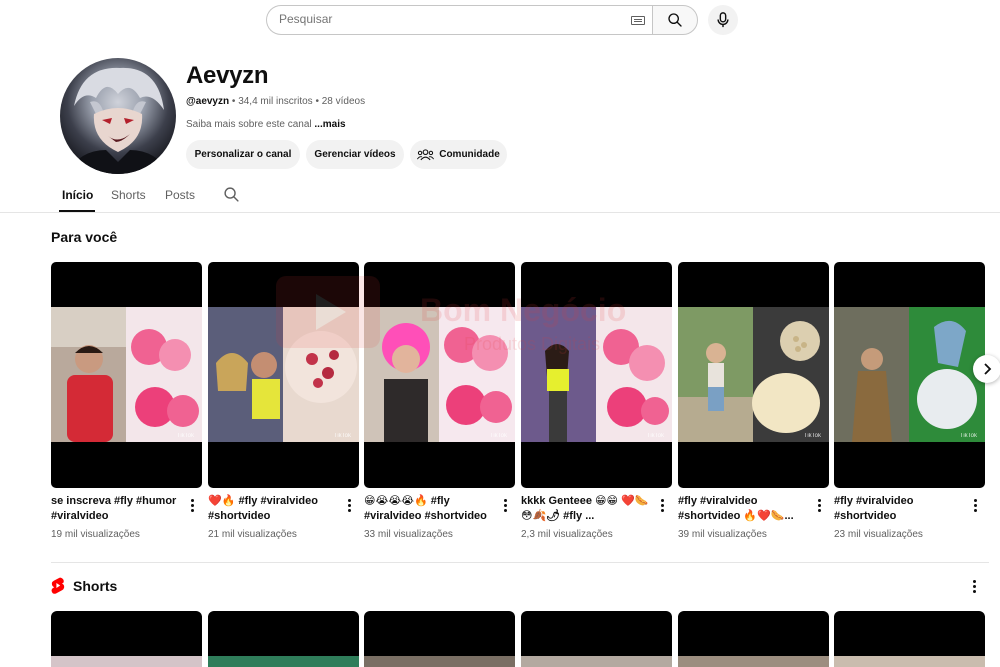  Describe the element at coordinates (428, 509) in the screenshot. I see `video-title: 😁😭😭😭🔥 #fly #viralvideo #shortvideo` at that location.